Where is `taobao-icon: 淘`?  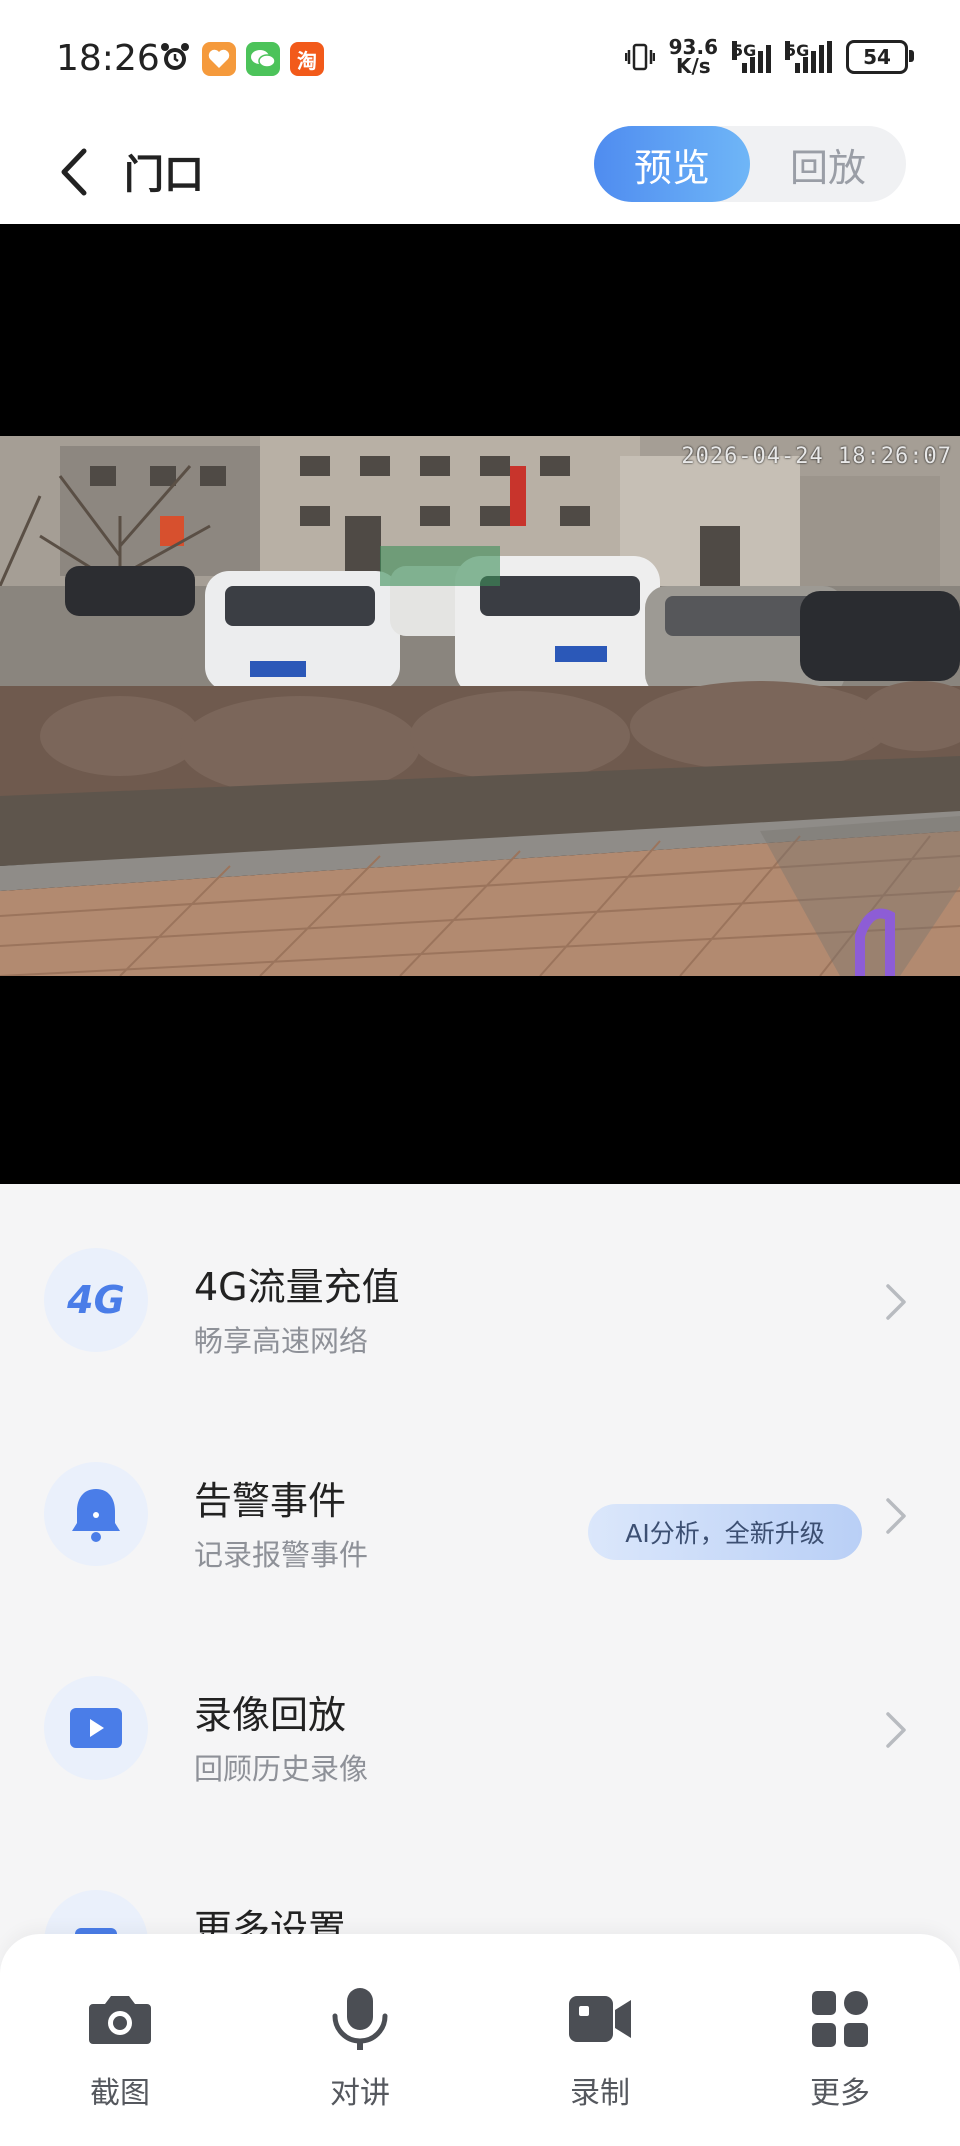 taobao-icon: 淘 is located at coordinates (307, 59).